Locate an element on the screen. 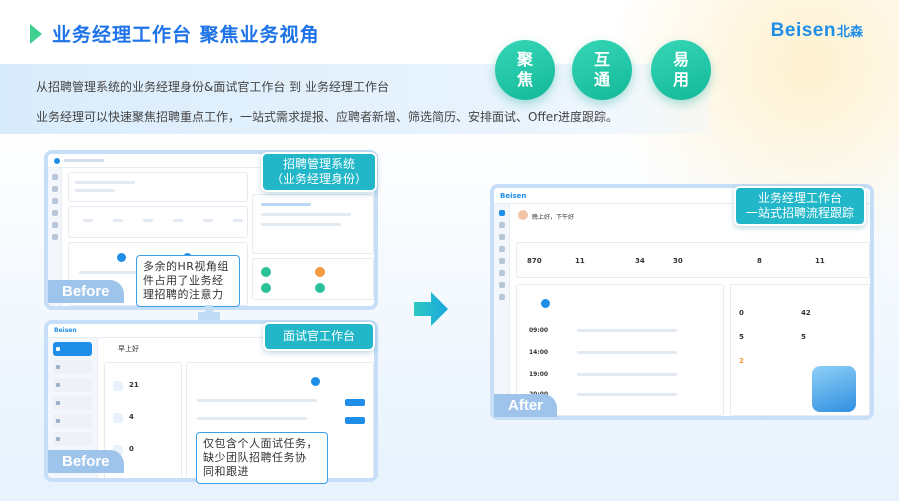  circle-easy: 易 用 is located at coordinates (681, 70).